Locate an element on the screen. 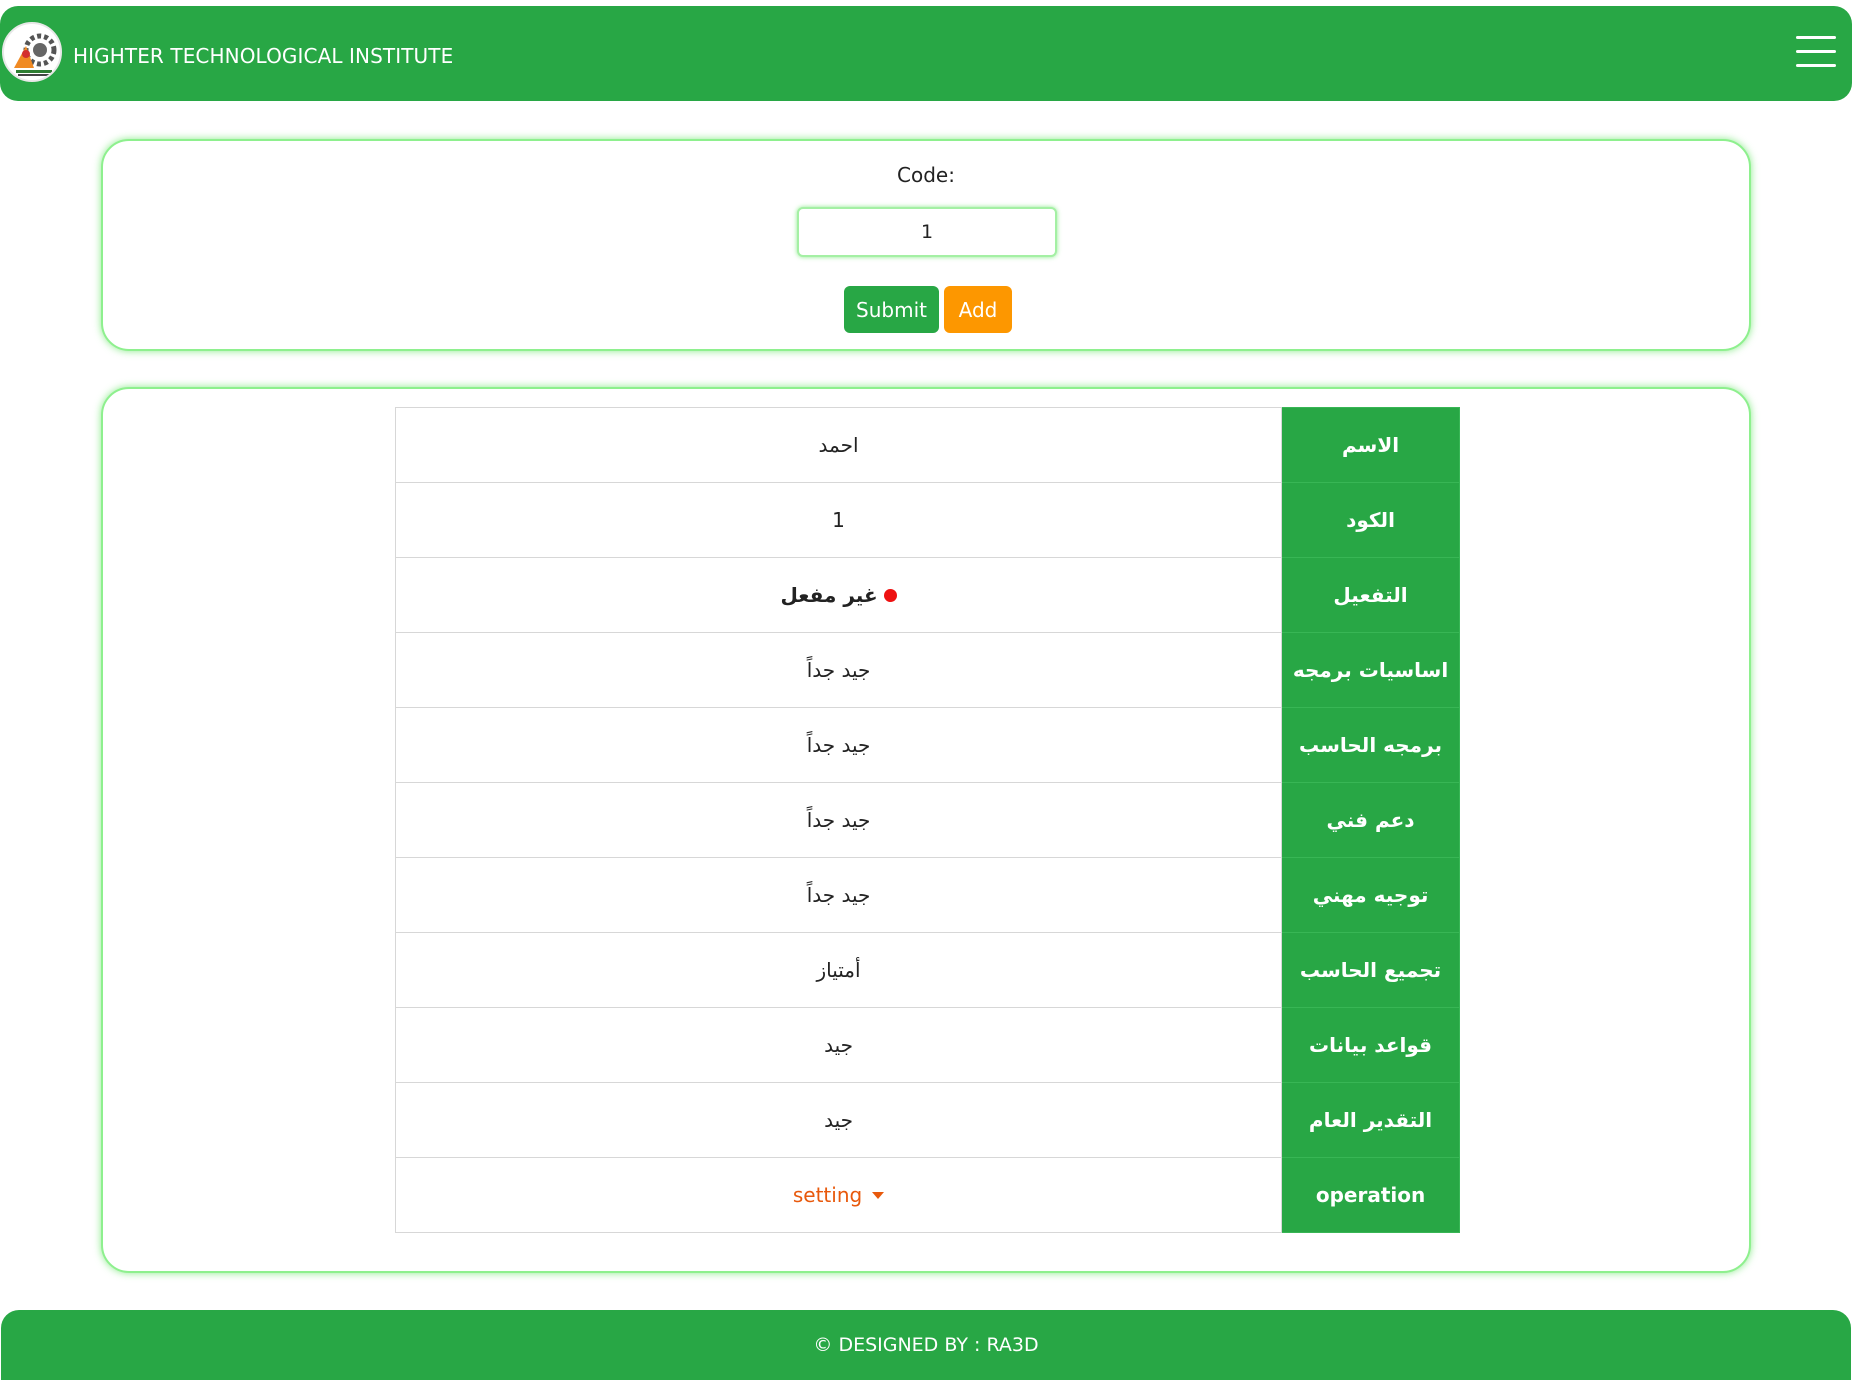 This screenshot has width=1852, height=1380. setting-dropdown-label: setting is located at coordinates (827, 1195).